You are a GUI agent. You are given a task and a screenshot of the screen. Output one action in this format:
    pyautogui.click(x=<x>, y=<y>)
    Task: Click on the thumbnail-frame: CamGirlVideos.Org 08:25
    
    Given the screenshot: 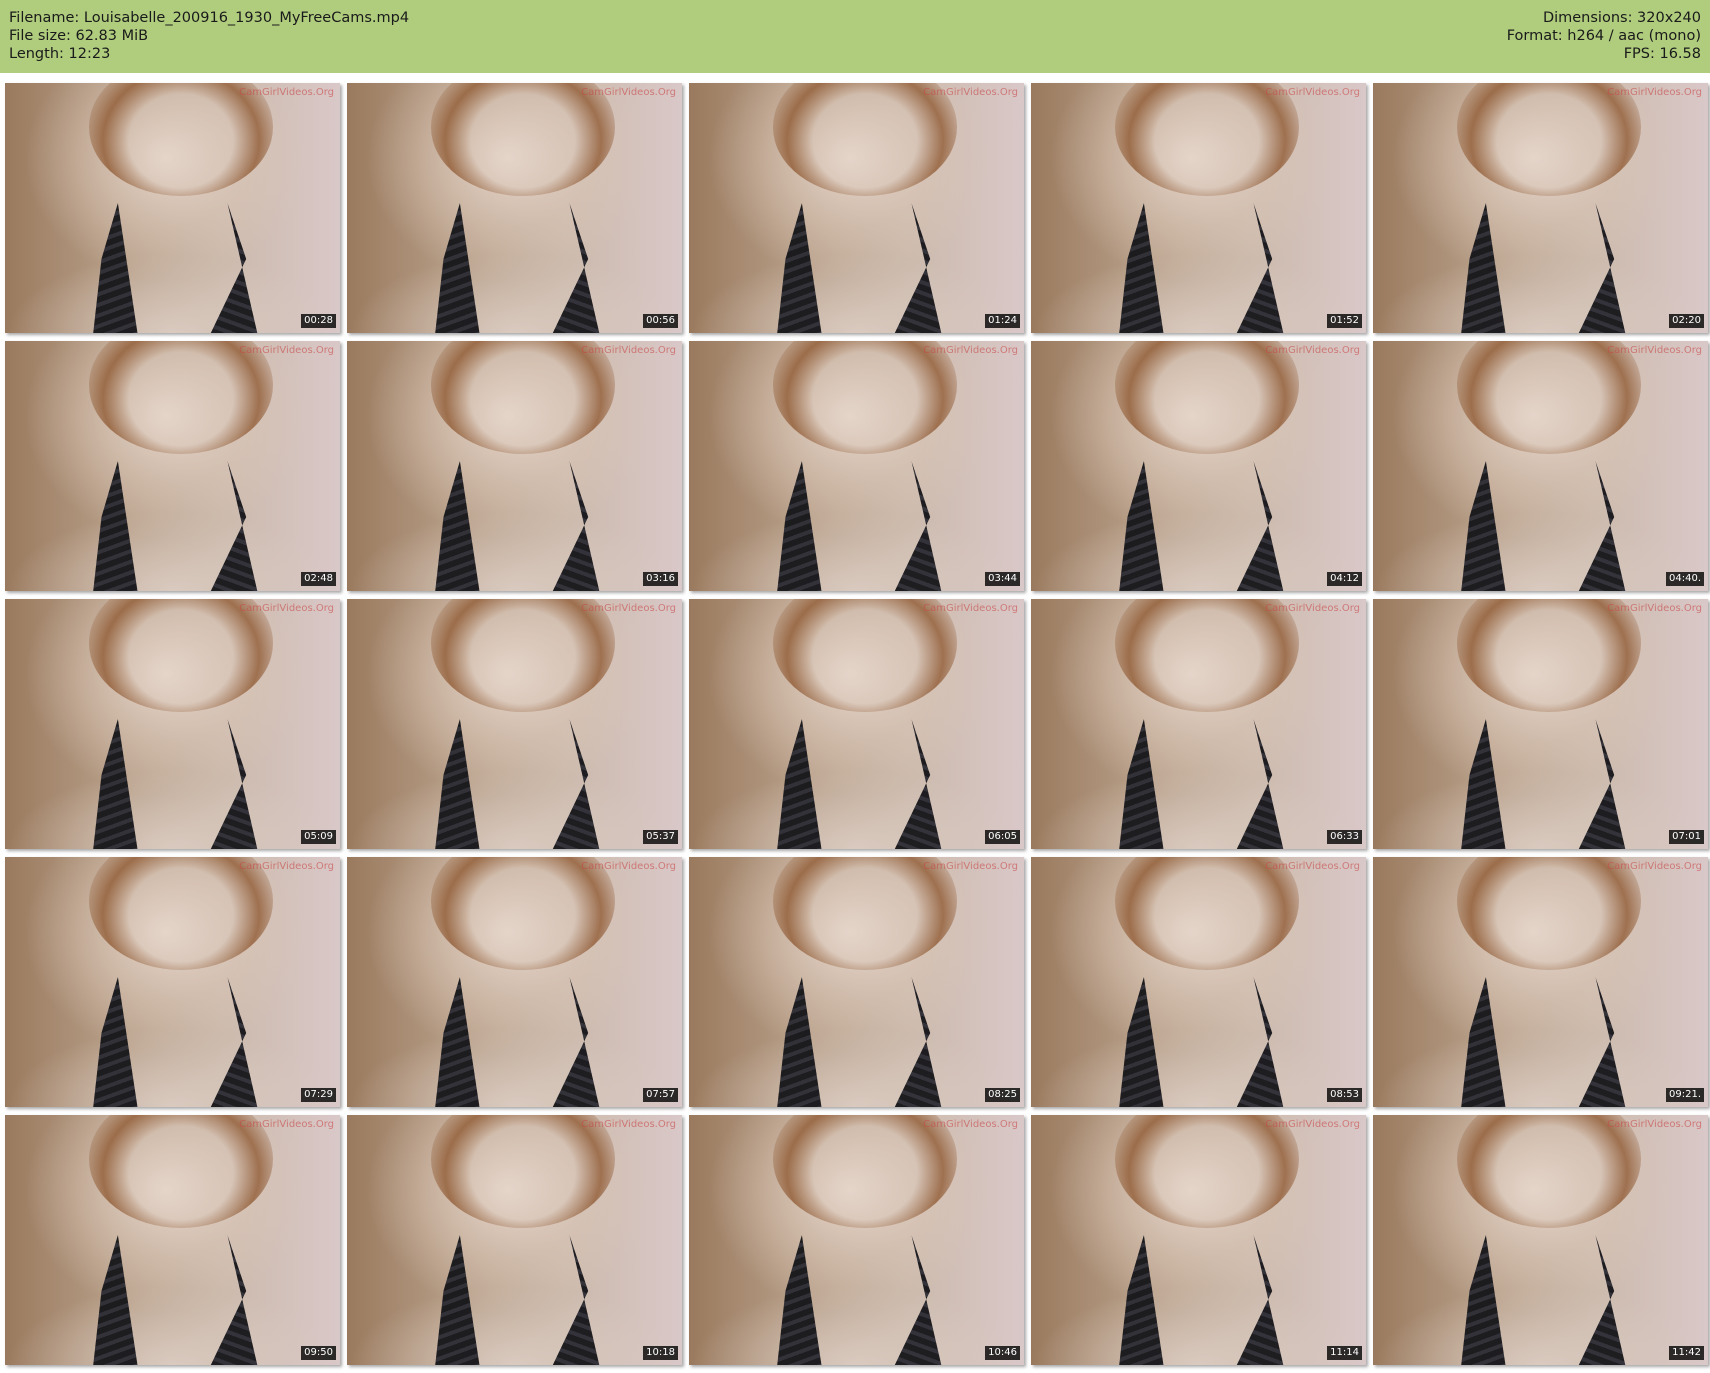 What is the action you would take?
    pyautogui.click(x=856, y=982)
    